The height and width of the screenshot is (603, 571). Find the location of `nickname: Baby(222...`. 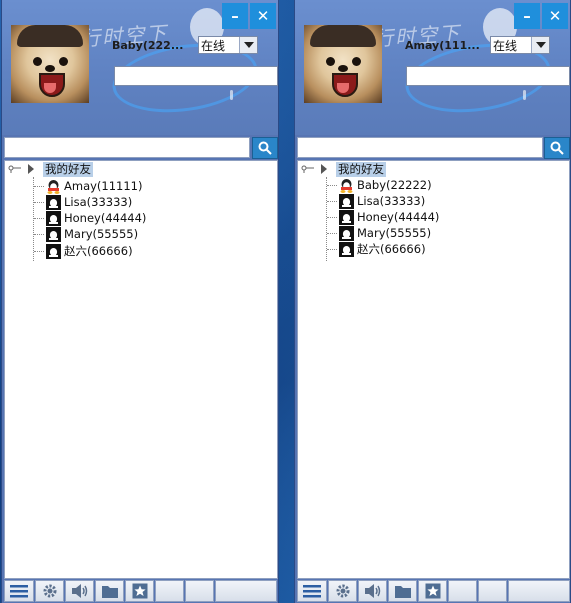

nickname: Baby(222... is located at coordinates (148, 45).